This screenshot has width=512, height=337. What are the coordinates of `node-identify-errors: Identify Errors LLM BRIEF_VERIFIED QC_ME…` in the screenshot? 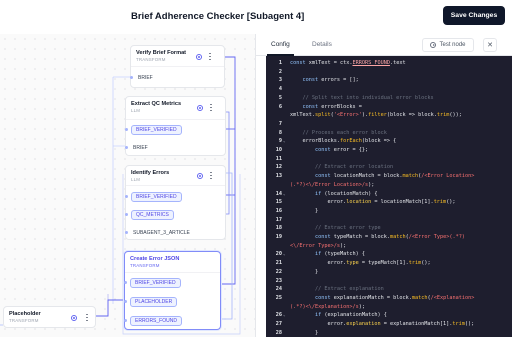 It's located at (175, 202).